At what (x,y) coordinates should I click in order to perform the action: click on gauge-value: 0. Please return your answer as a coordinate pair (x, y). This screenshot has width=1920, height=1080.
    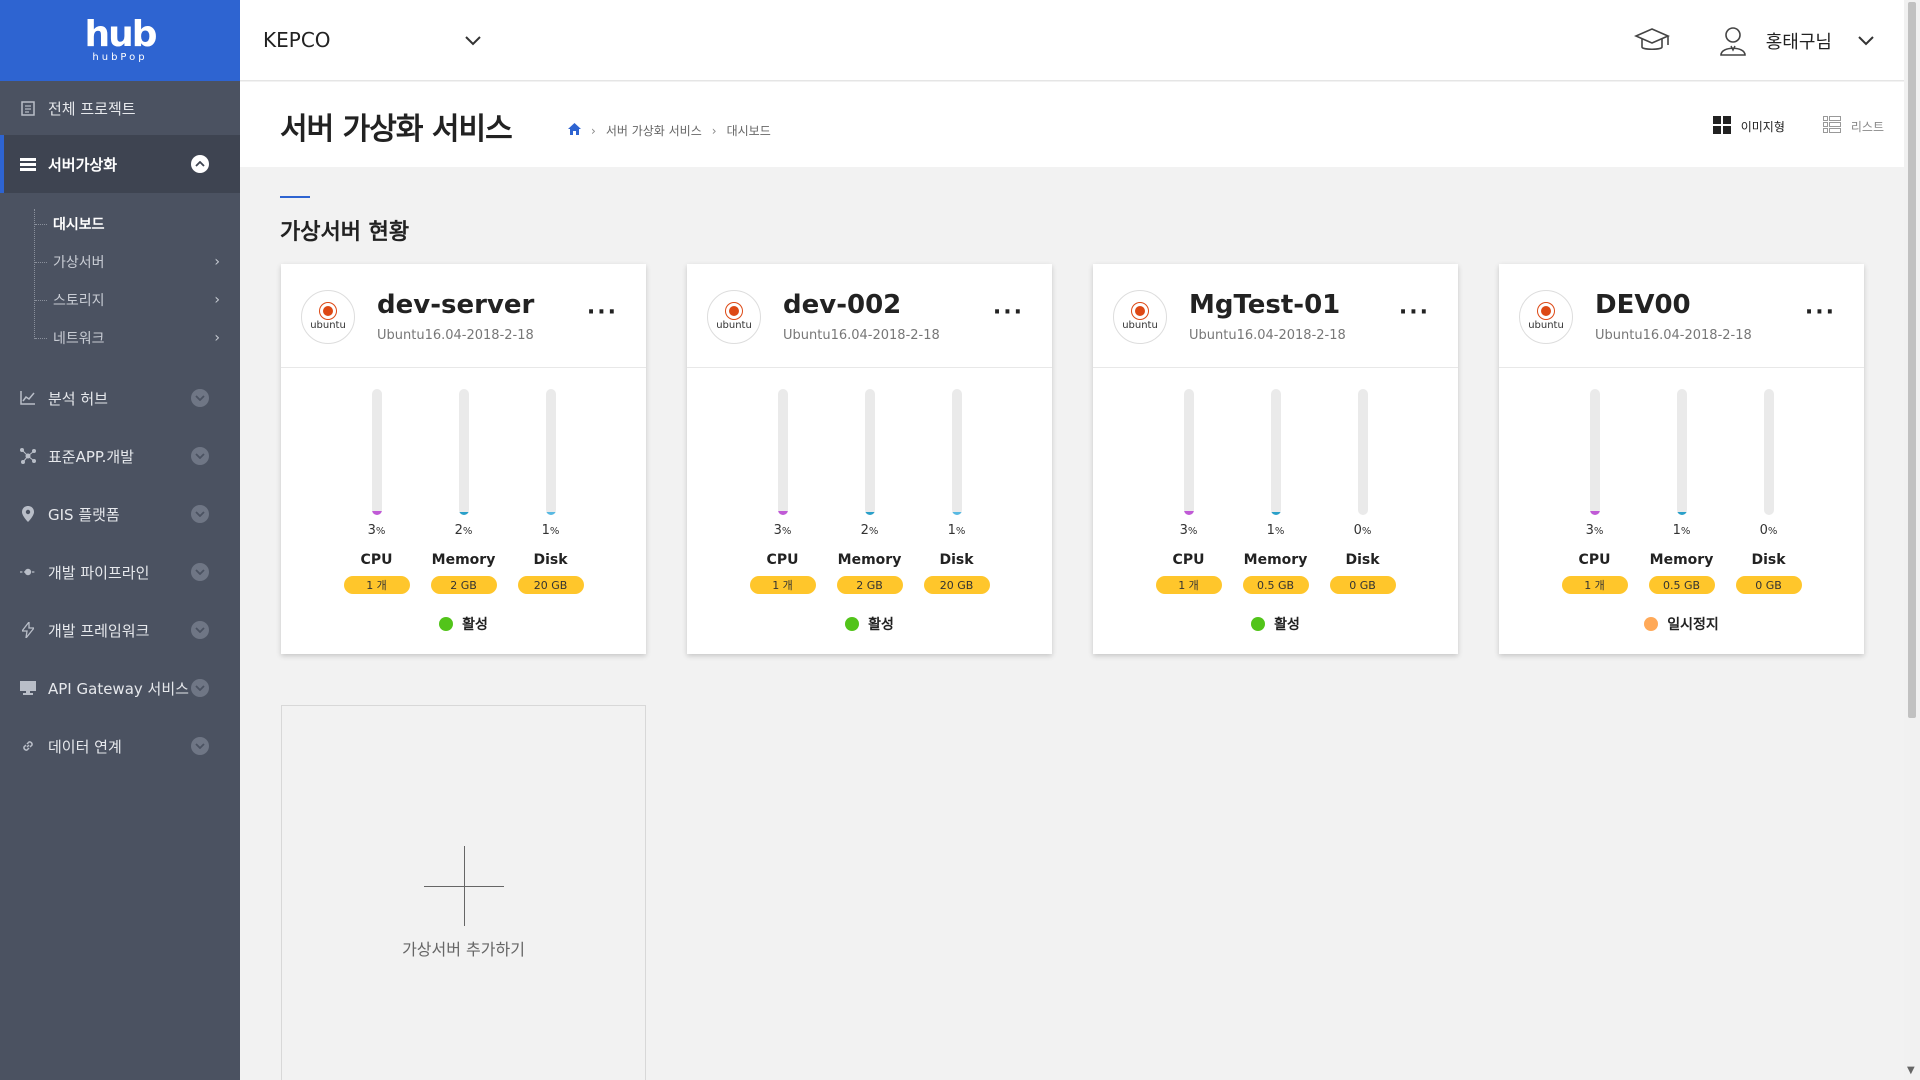
    Looking at the image, I should click on (1763, 530).